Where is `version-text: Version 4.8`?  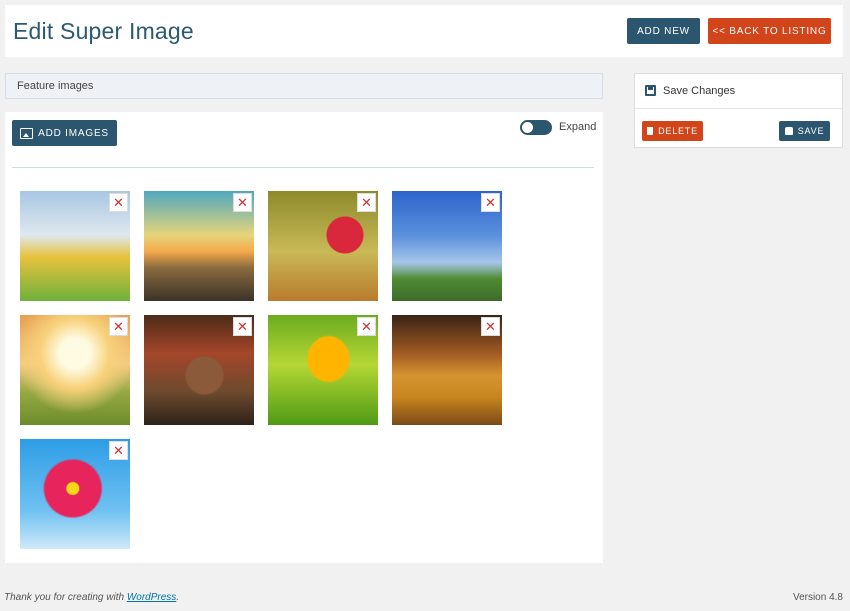
version-text: Version 4.8 is located at coordinates (818, 597).